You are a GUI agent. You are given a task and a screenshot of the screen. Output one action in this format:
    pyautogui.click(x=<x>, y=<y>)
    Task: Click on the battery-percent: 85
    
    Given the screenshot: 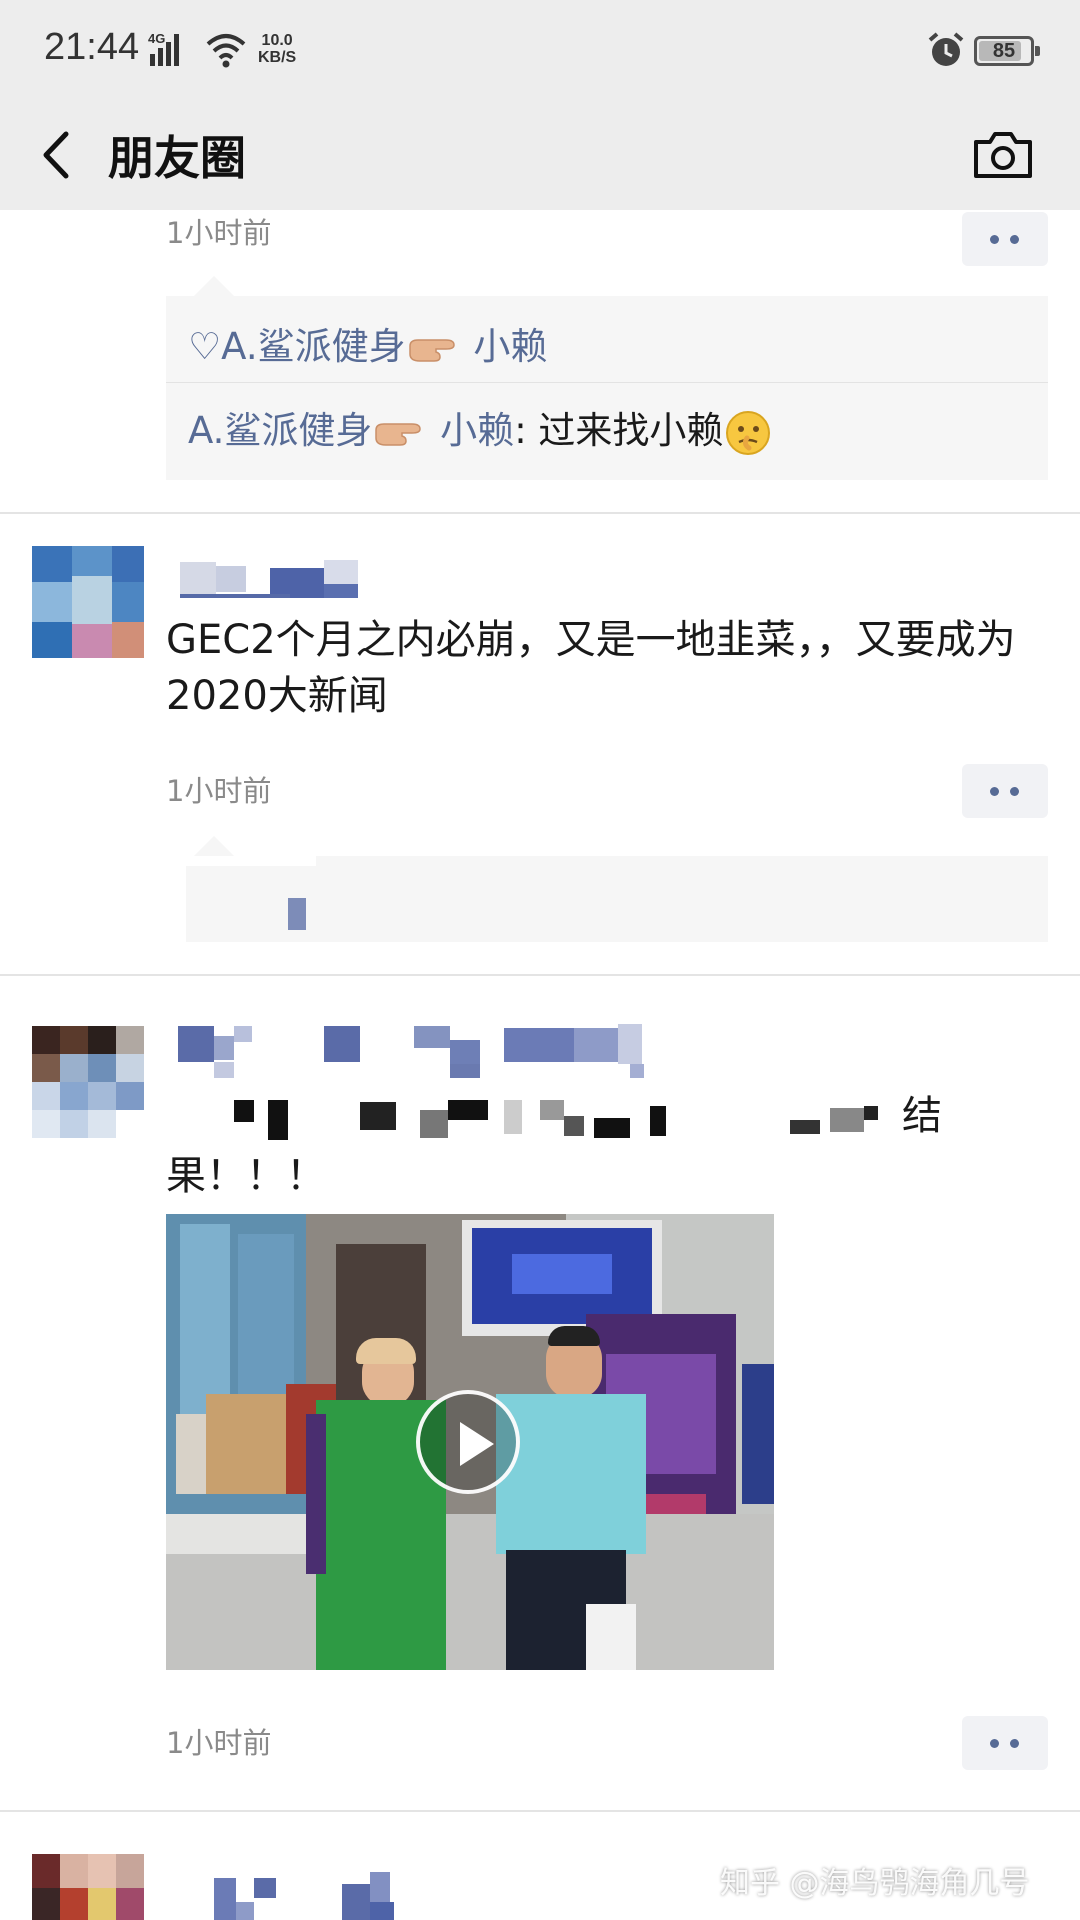 What is the action you would take?
    pyautogui.click(x=1004, y=51)
    